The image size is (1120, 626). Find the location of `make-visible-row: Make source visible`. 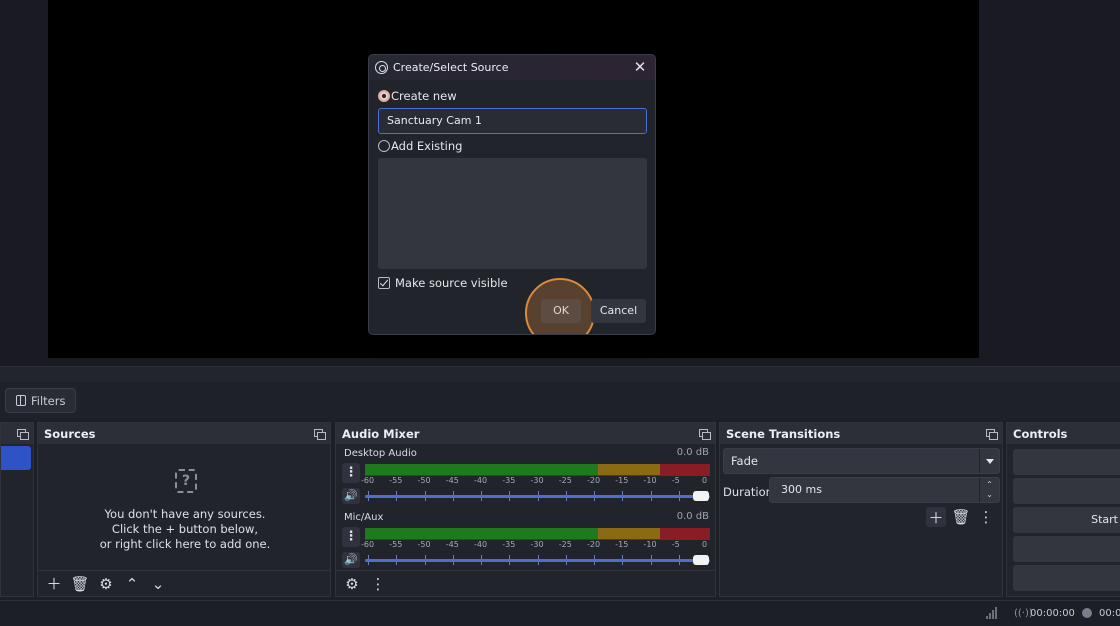

make-visible-row: Make source visible is located at coordinates (443, 283).